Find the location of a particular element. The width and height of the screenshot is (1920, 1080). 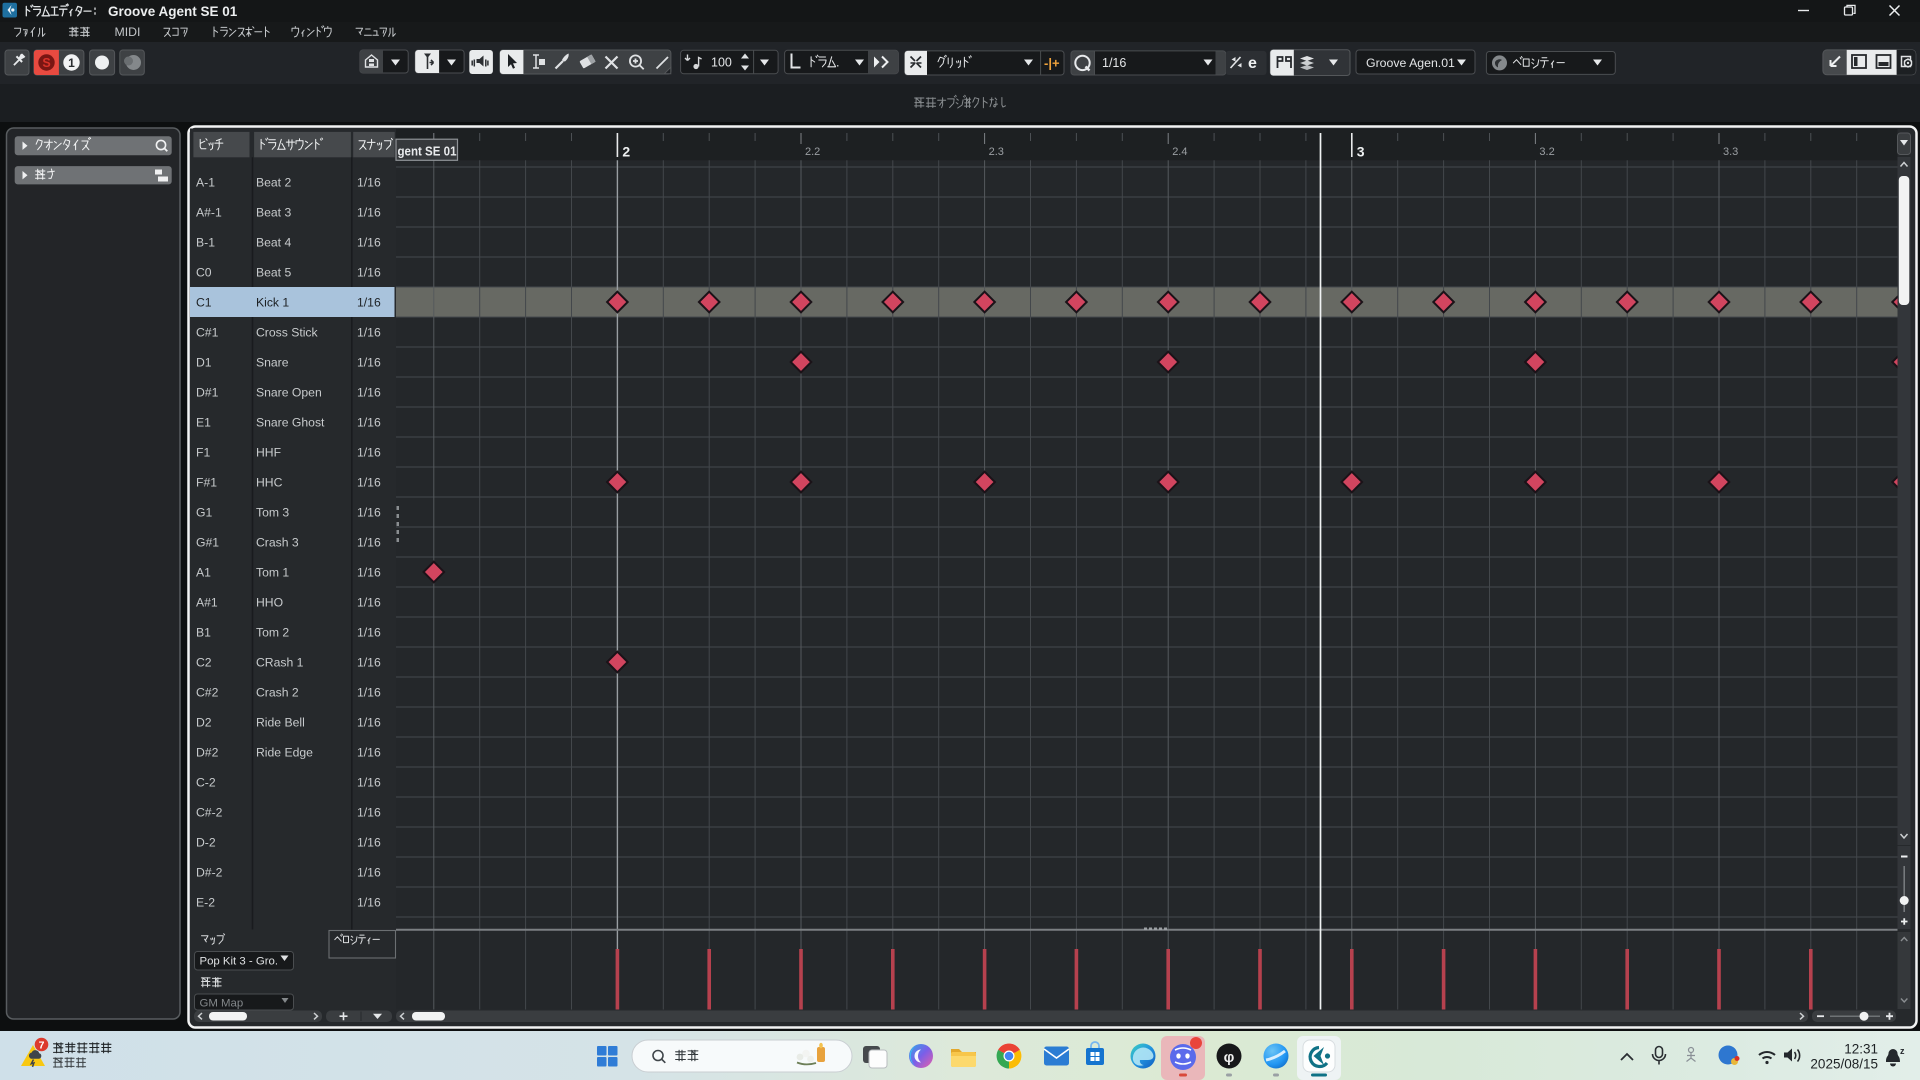

svg-text: A1 is located at coordinates (203, 572).